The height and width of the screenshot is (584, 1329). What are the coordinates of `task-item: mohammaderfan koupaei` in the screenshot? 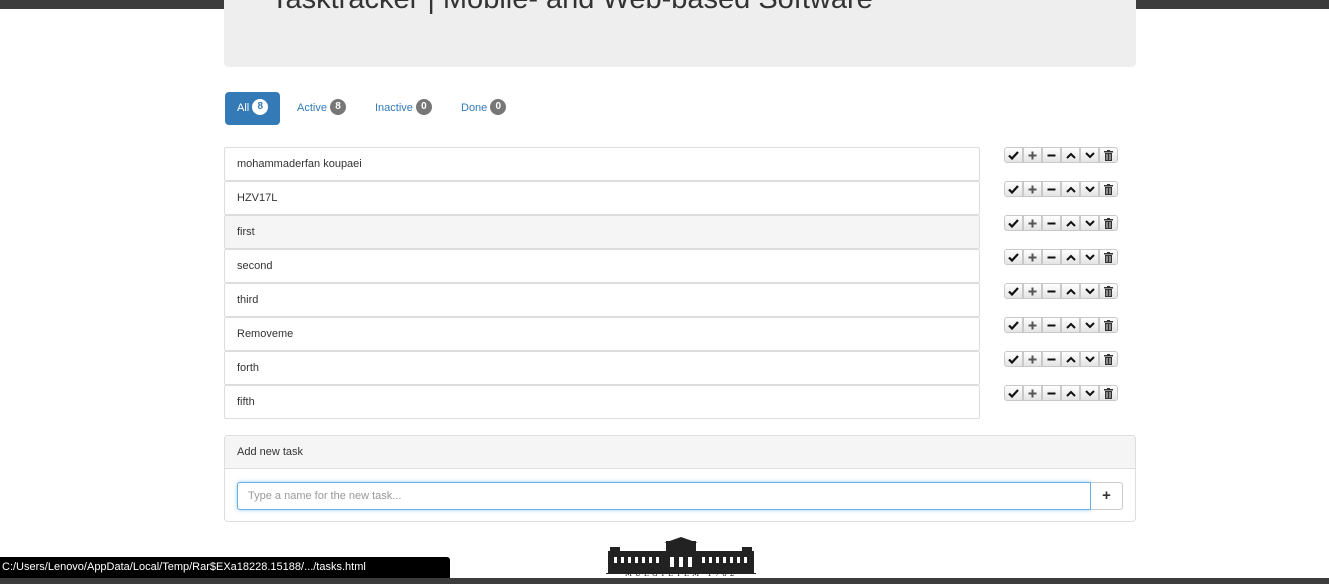 It's located at (602, 164).